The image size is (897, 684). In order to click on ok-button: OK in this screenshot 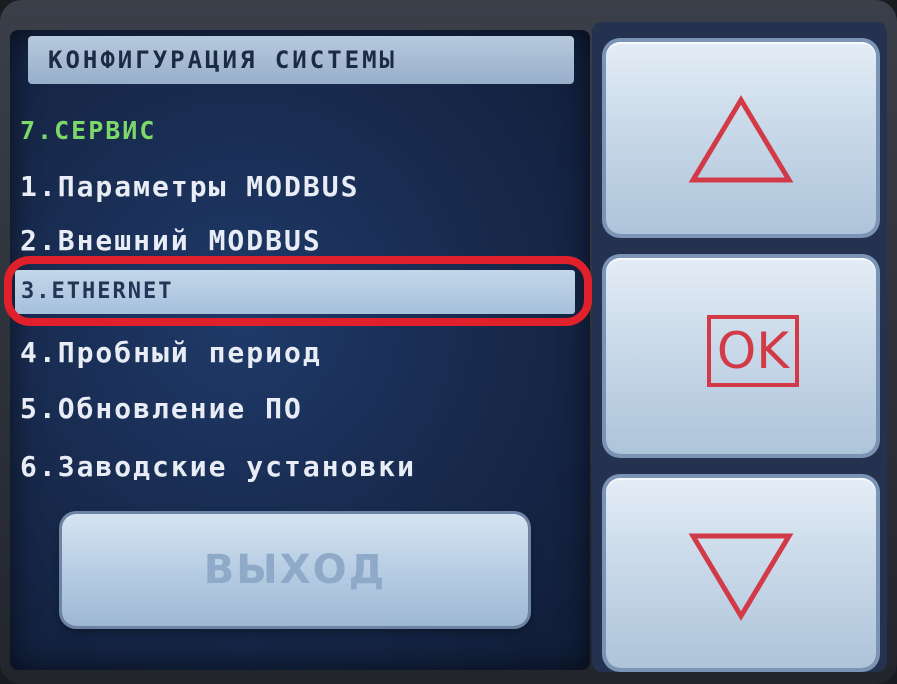, I will do `click(741, 356)`.